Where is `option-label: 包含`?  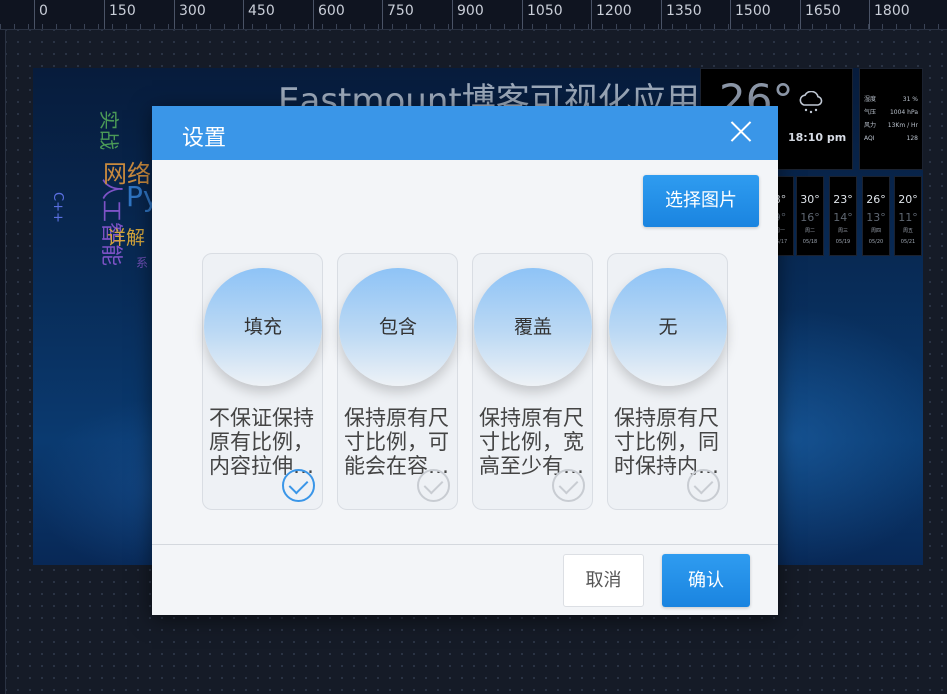 option-label: 包含 is located at coordinates (397, 327).